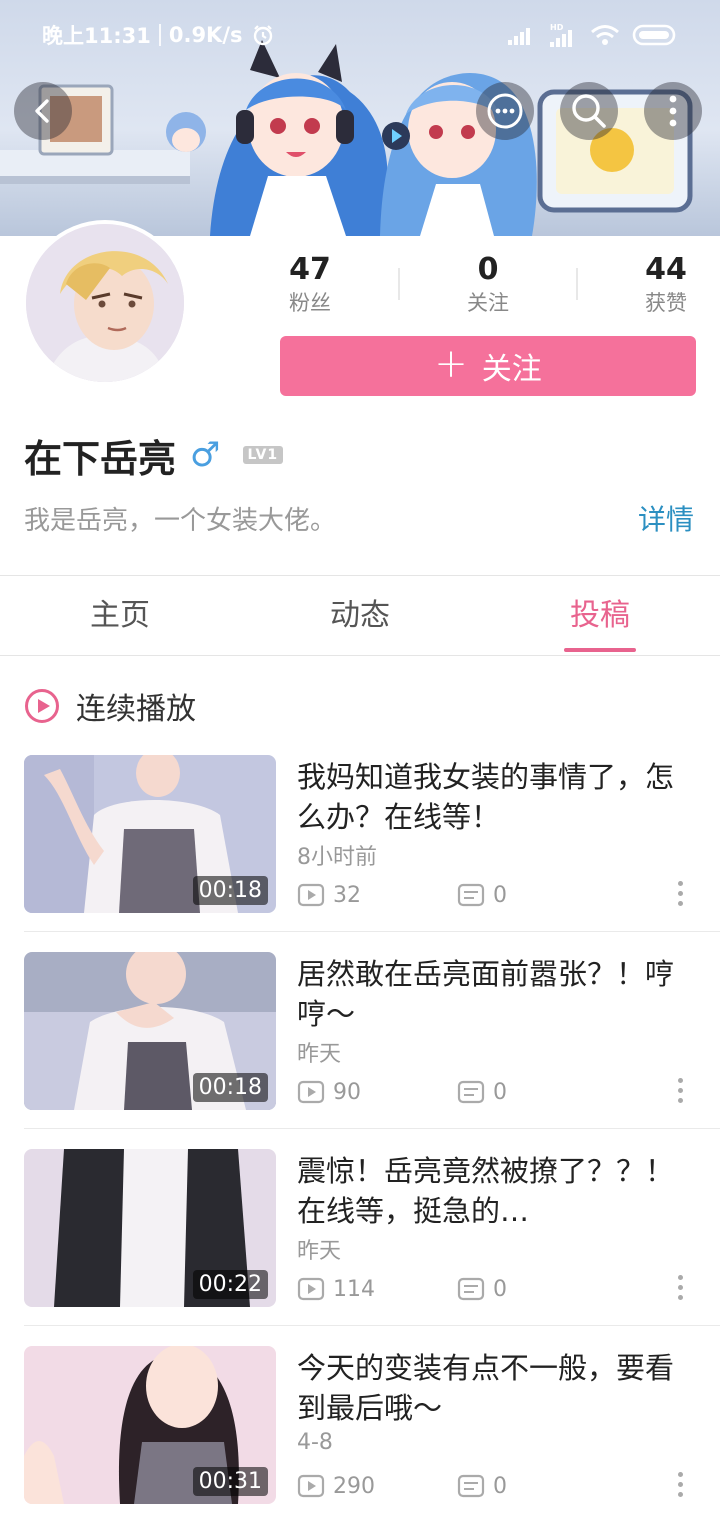  What do you see at coordinates (315, 1442) in the screenshot?
I see `video-time: 4-8` at bounding box center [315, 1442].